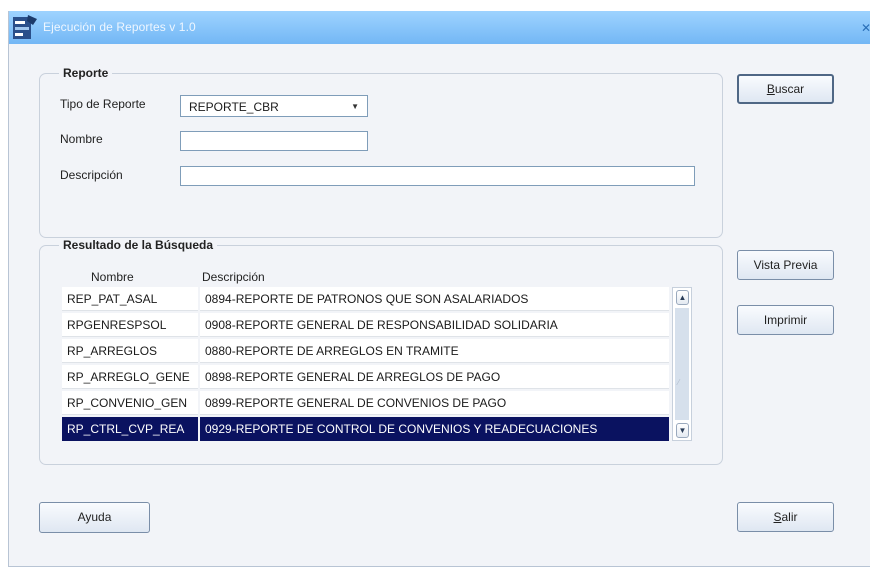 Image resolution: width=870 pixels, height=569 pixels. Describe the element at coordinates (434, 377) in the screenshot. I see `row-descripcion: 0898-REPORTE GENERAL DE ARREGLOS DE PAGO` at that location.